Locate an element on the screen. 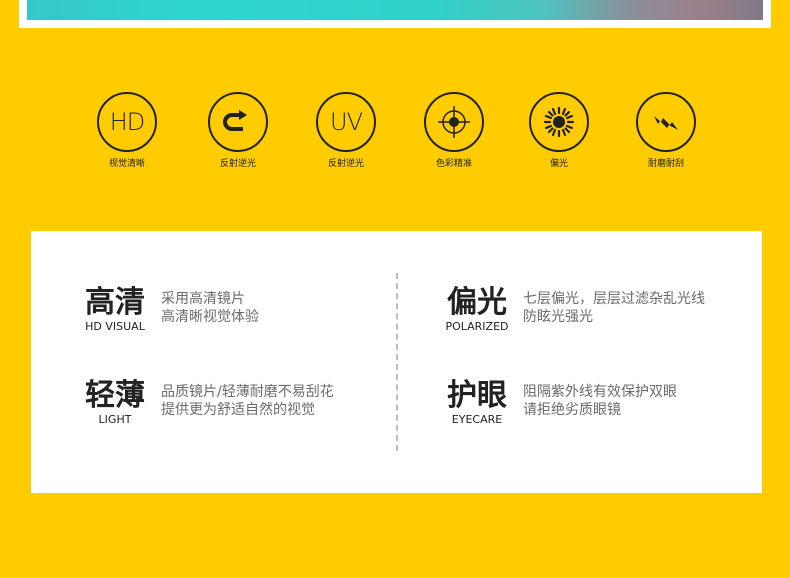  feature-label: 视觉清晰 is located at coordinates (126, 164).